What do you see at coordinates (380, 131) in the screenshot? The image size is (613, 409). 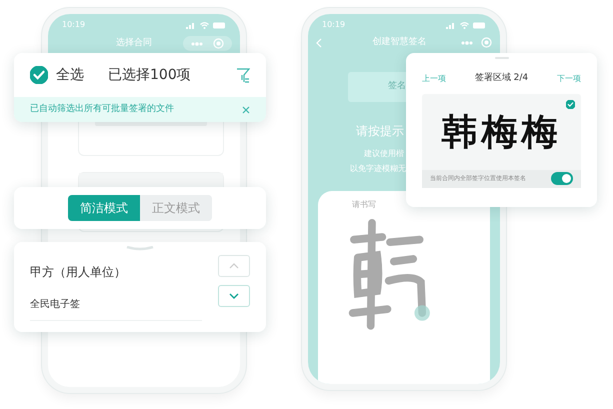 I see `hint-title: 请按提示` at bounding box center [380, 131].